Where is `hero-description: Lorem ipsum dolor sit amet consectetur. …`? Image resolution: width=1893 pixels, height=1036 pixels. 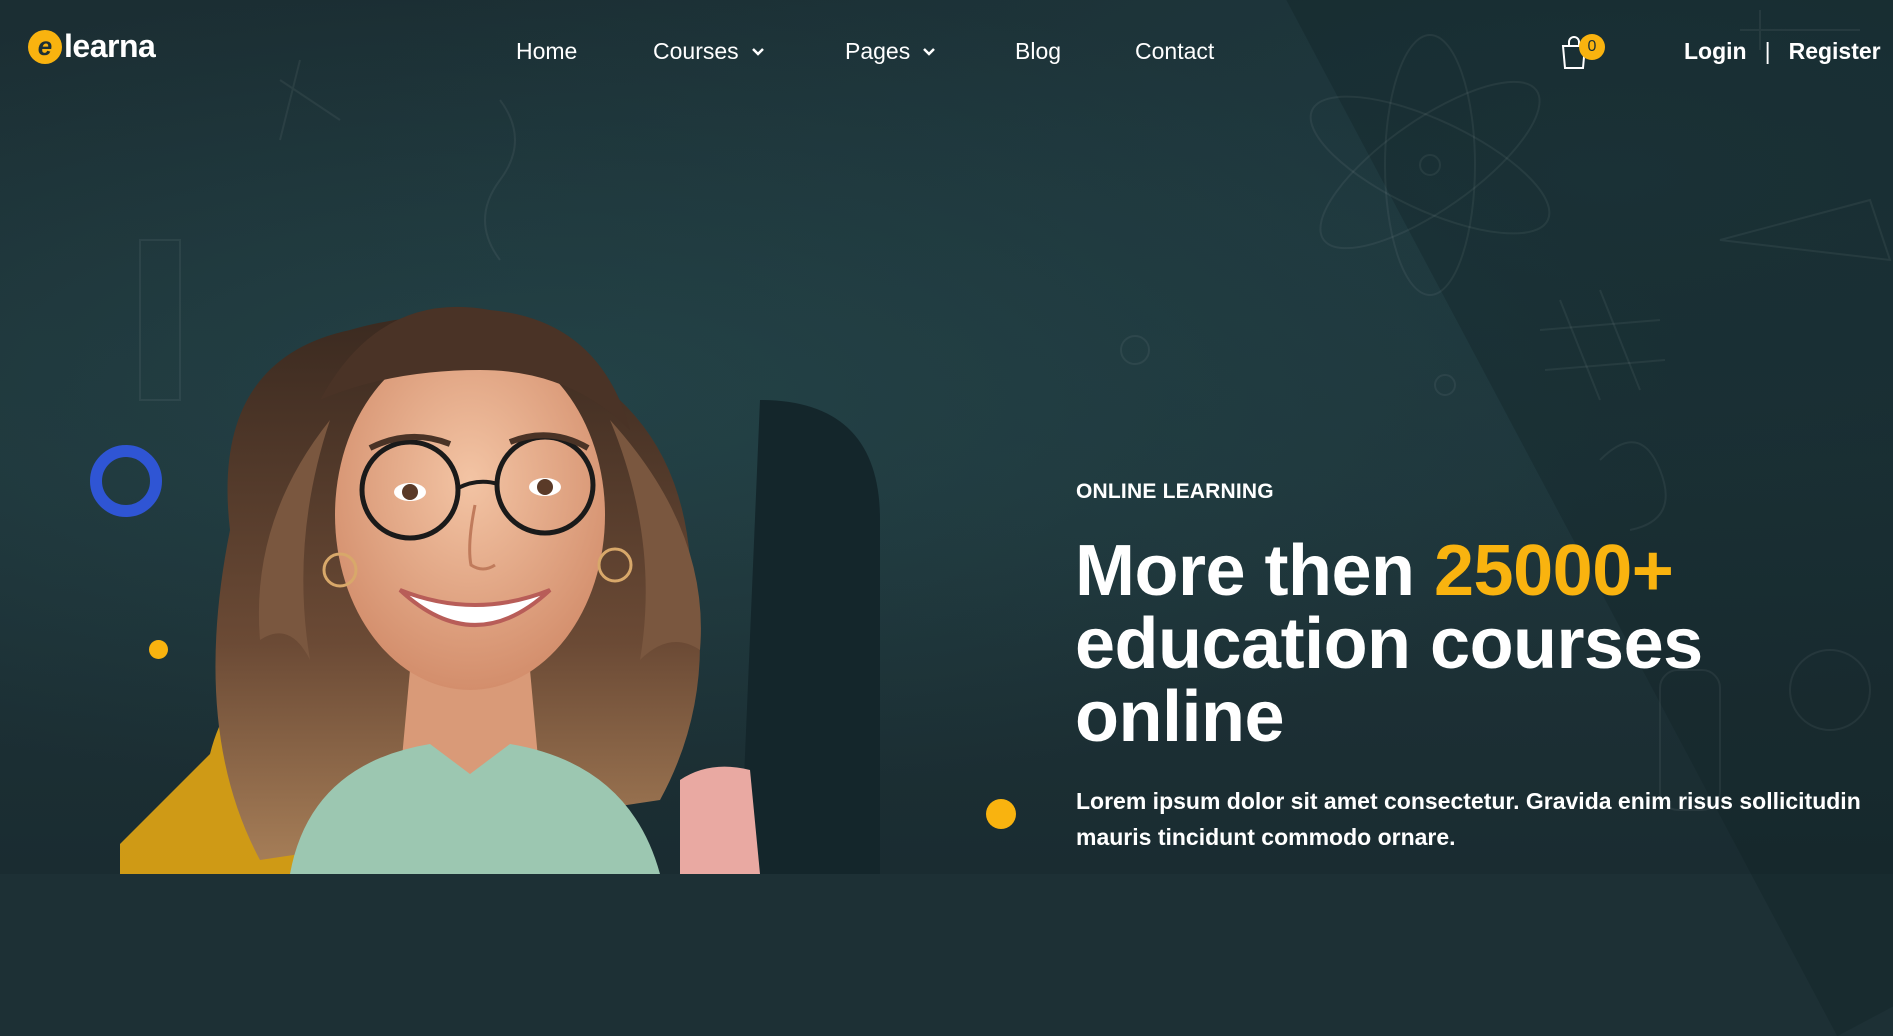 hero-description: Lorem ipsum dolor sit amet consectetur. … is located at coordinates (1468, 819).